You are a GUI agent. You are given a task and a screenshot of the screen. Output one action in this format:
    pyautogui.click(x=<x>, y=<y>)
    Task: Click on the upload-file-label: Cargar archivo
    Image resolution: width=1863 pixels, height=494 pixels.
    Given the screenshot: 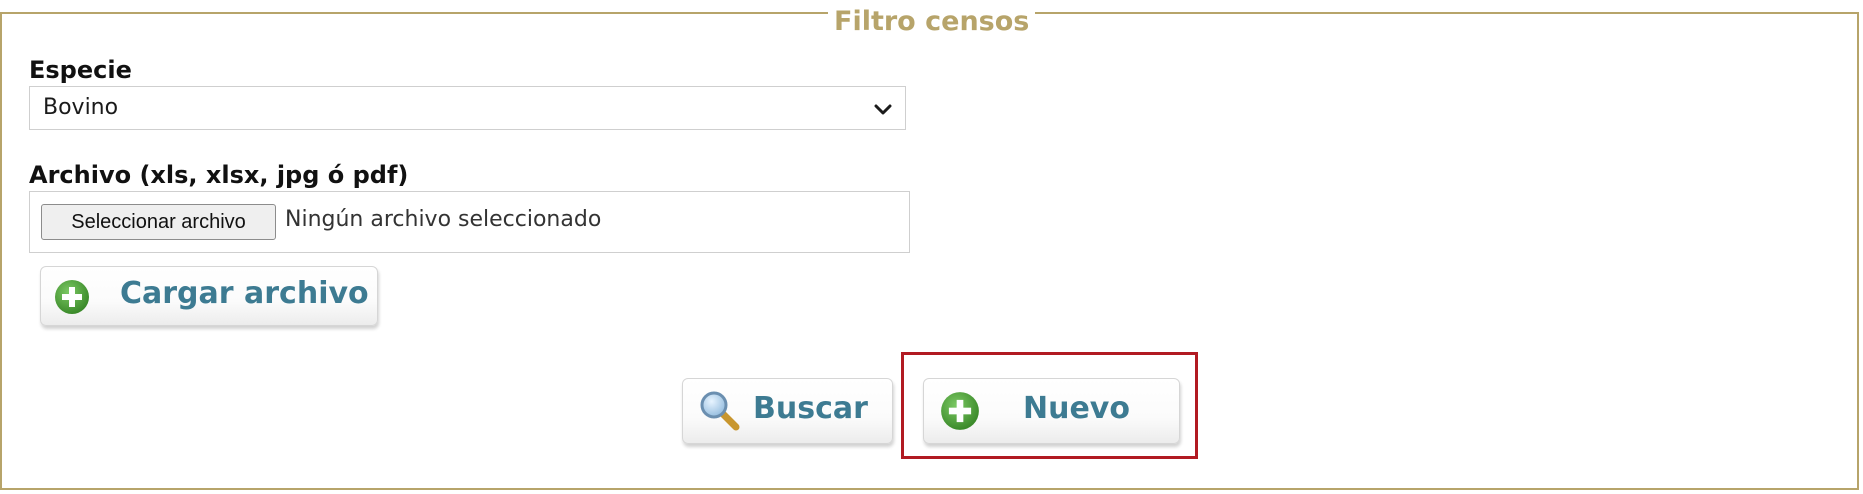 What is the action you would take?
    pyautogui.click(x=244, y=293)
    